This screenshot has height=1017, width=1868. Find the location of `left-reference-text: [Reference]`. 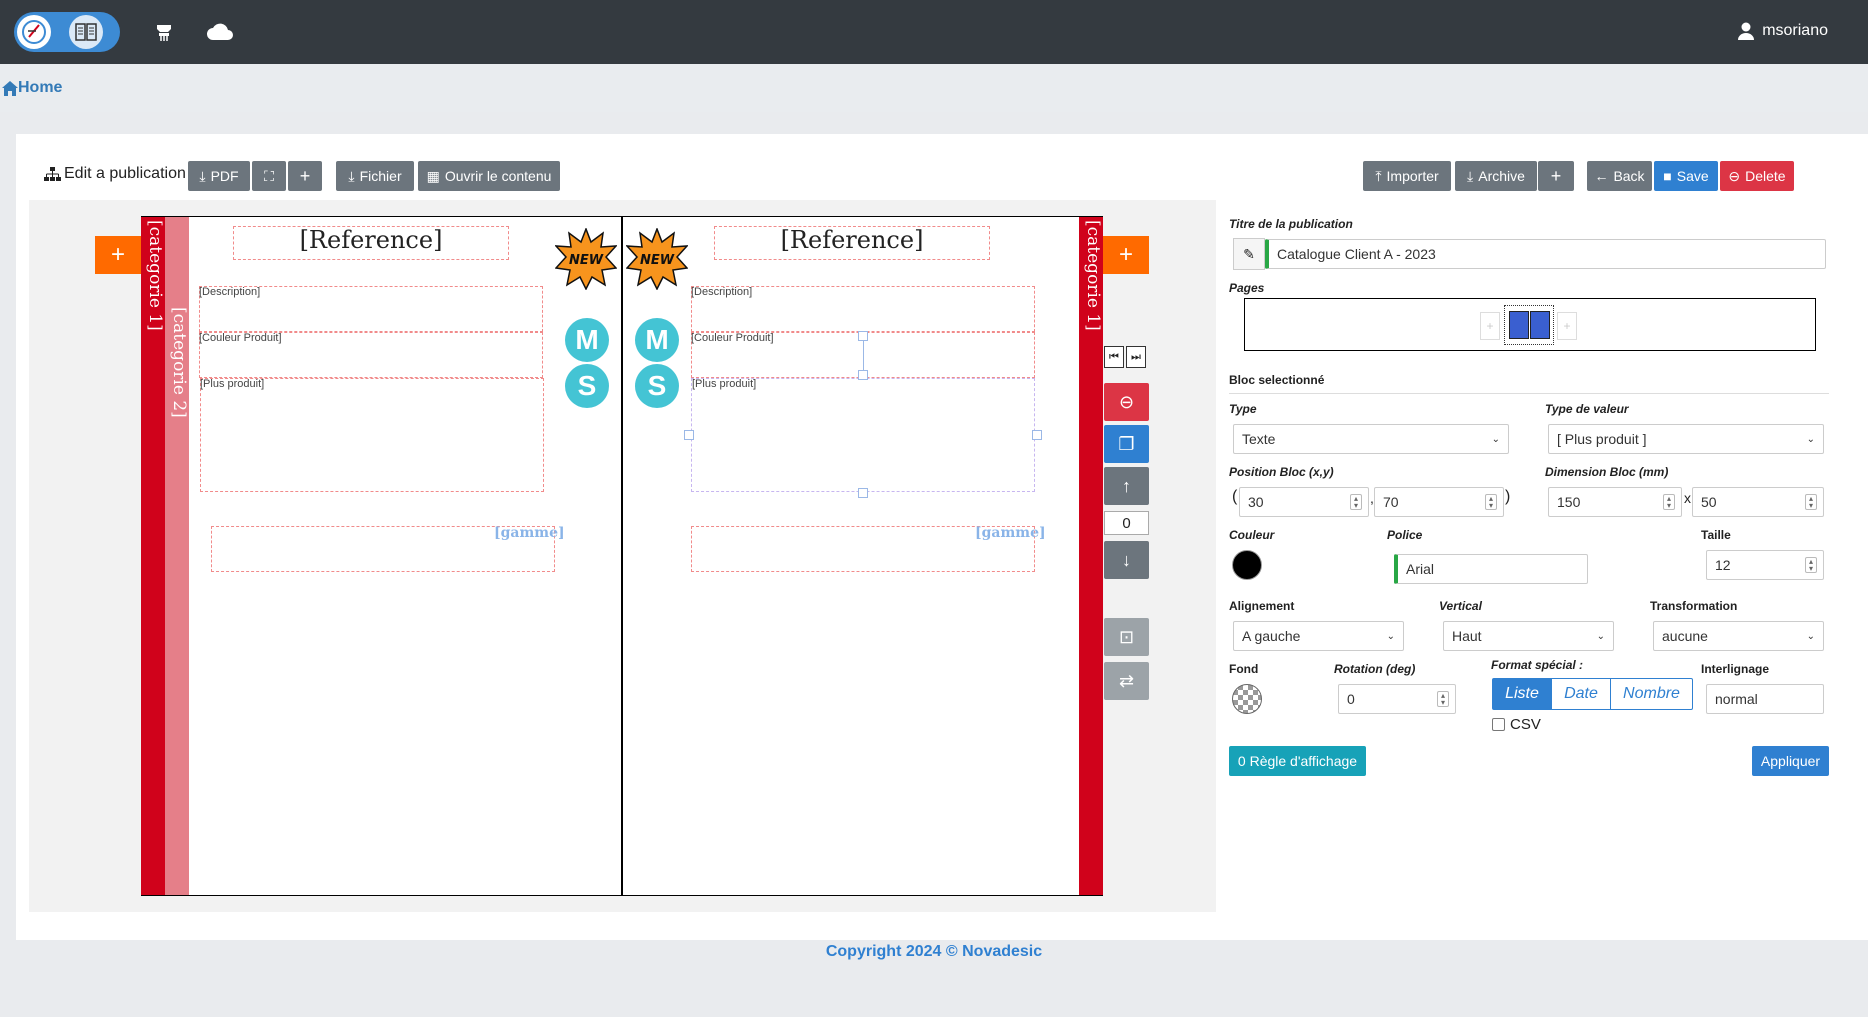

left-reference-text: [Reference] is located at coordinates (371, 240).